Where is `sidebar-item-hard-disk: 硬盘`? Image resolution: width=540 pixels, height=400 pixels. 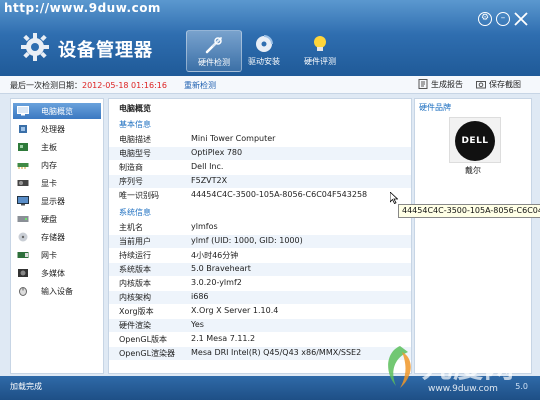 sidebar-item-hard-disk: 硬盘 is located at coordinates (57, 219).